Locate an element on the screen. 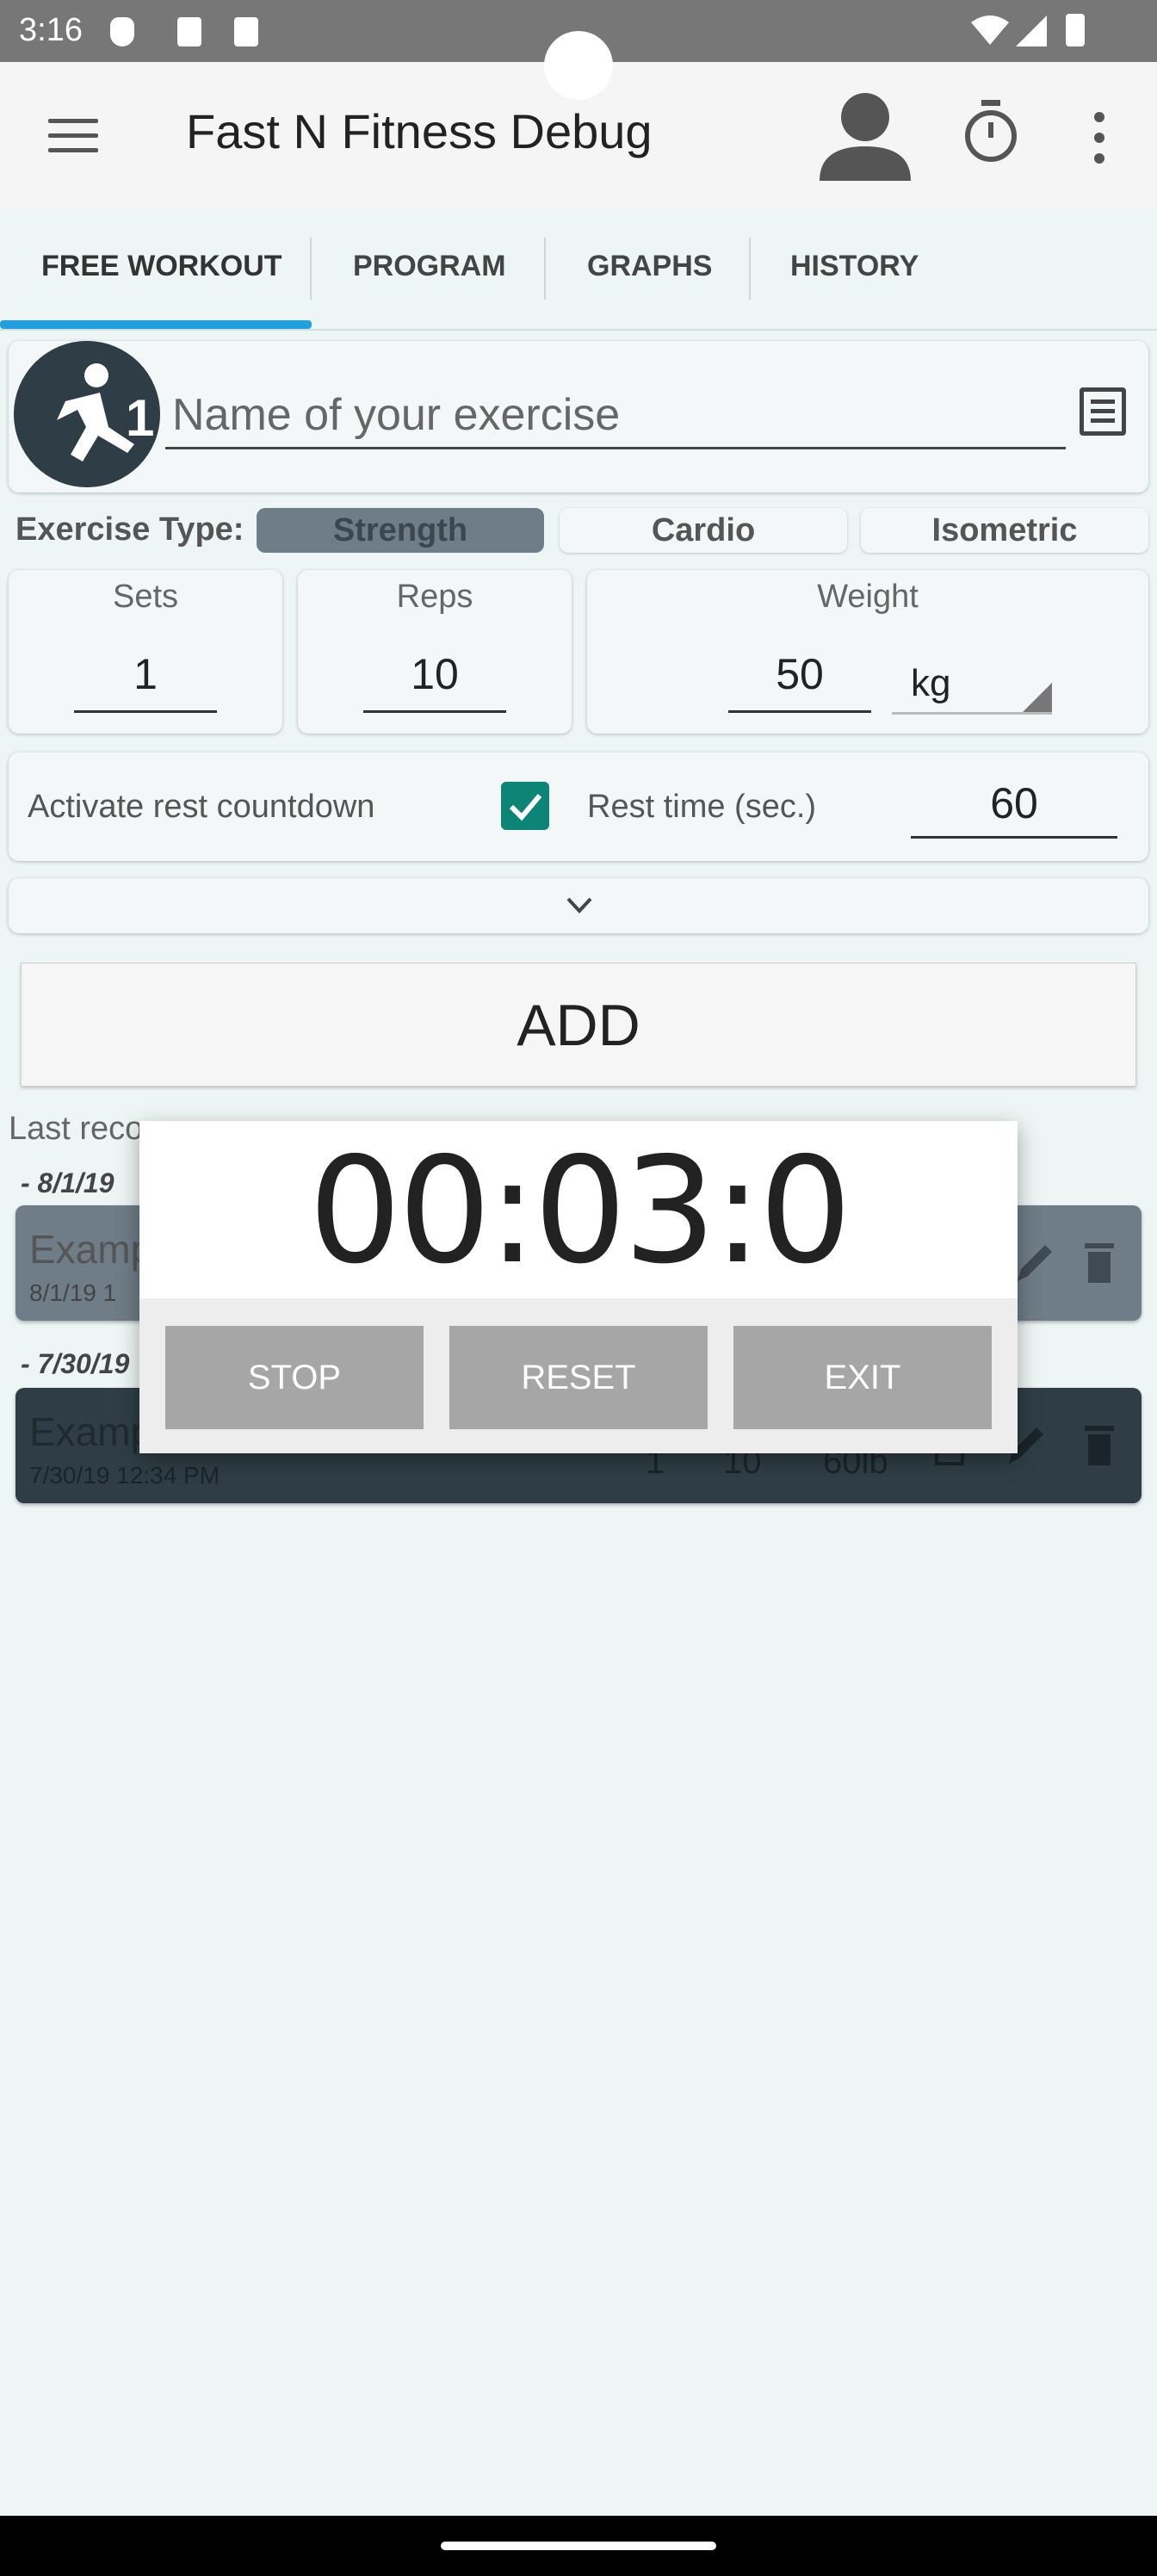 Image resolution: width=1157 pixels, height=2576 pixels. reps-card: Reps 10 is located at coordinates (435, 652).